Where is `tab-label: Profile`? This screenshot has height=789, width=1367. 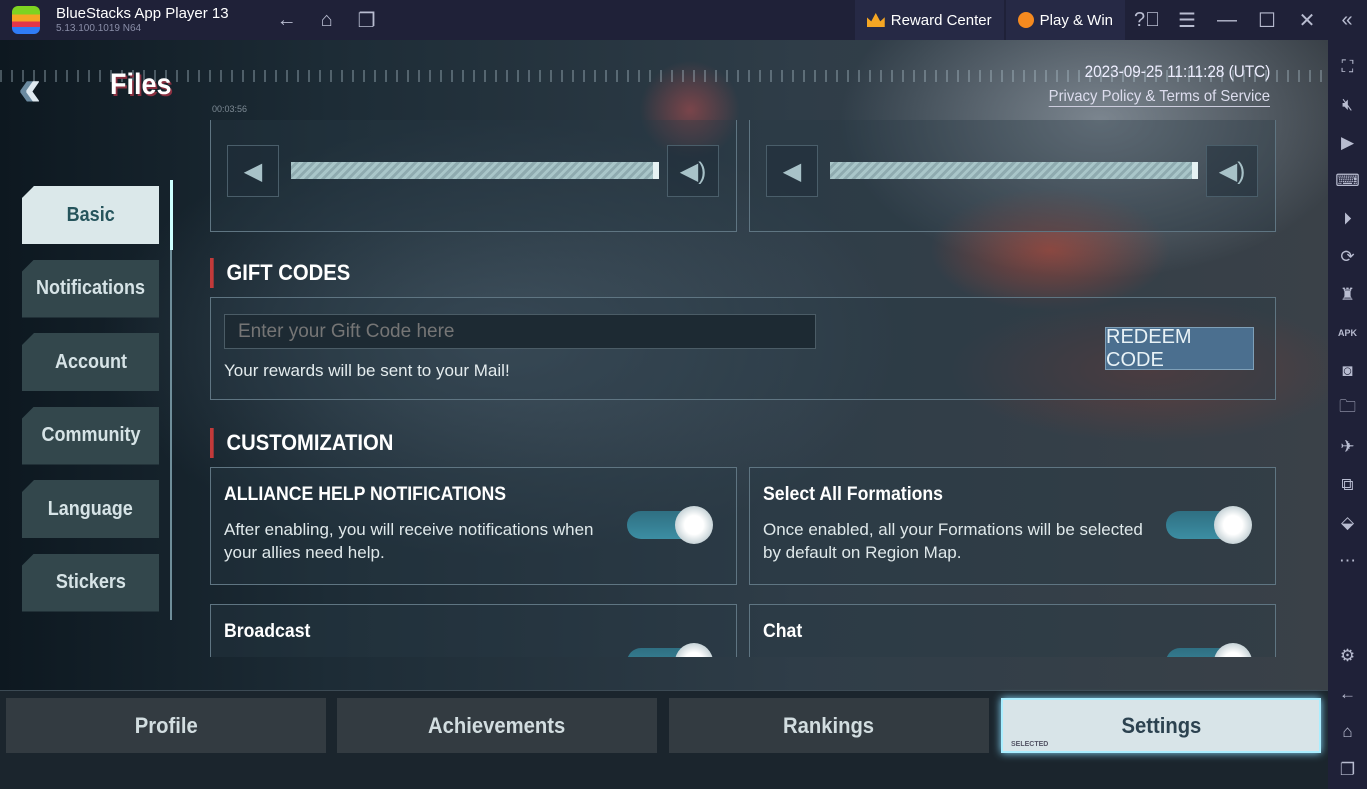 tab-label: Profile is located at coordinates (166, 725).